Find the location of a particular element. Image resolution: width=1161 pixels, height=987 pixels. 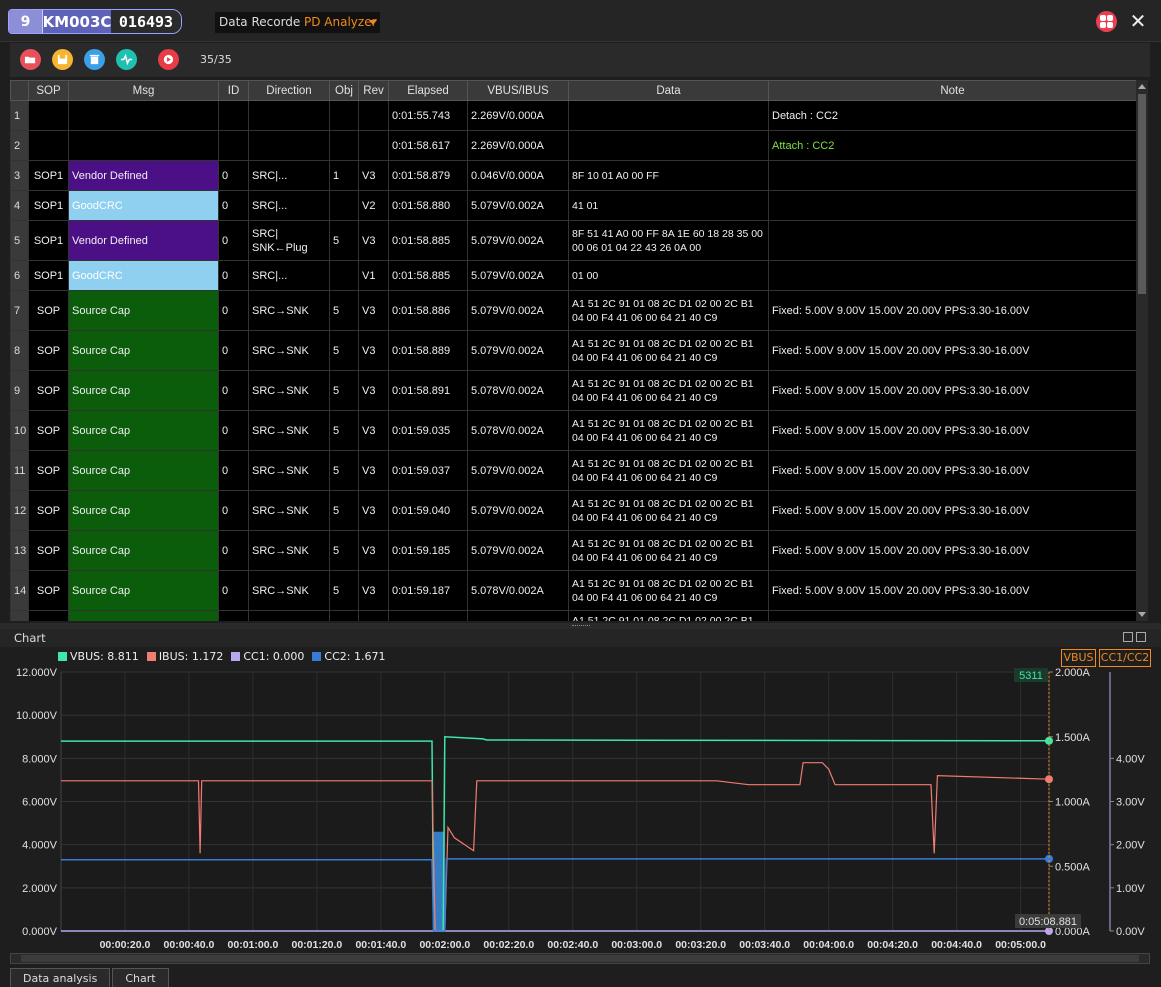

table-row: A1 51 2C 91 01 08 2C D1 02 00 2C B1 is located at coordinates (573, 615).